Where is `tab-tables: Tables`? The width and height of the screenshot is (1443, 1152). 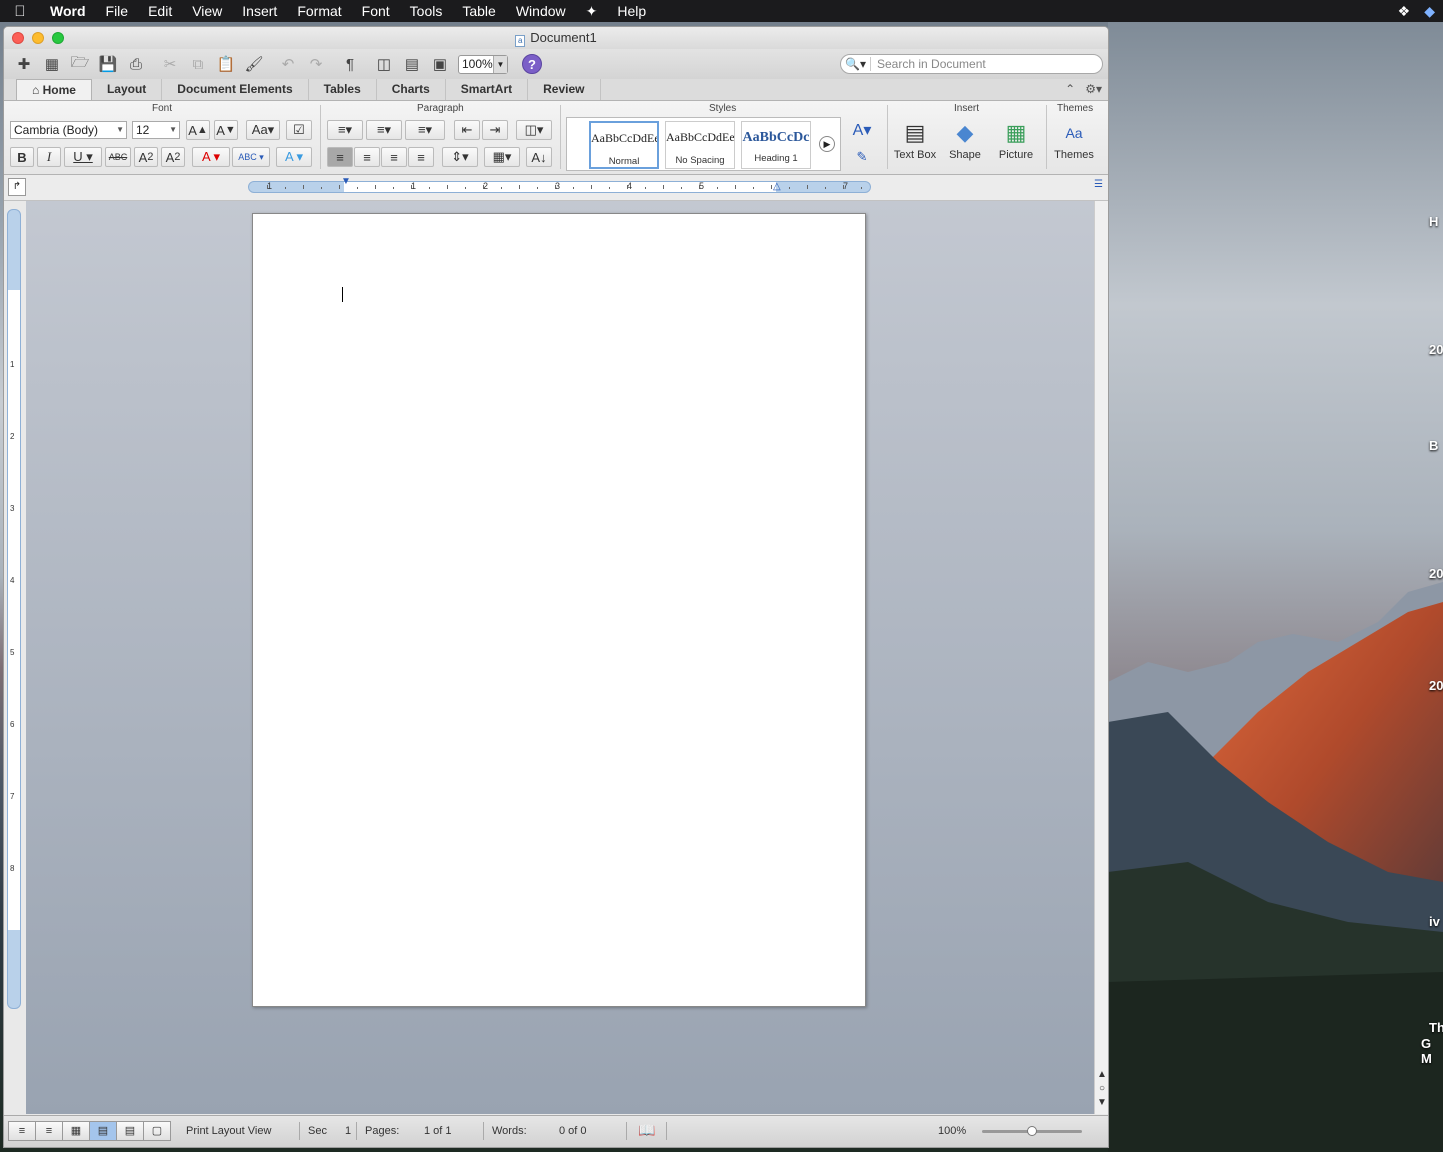 tab-tables: Tables is located at coordinates (343, 89).